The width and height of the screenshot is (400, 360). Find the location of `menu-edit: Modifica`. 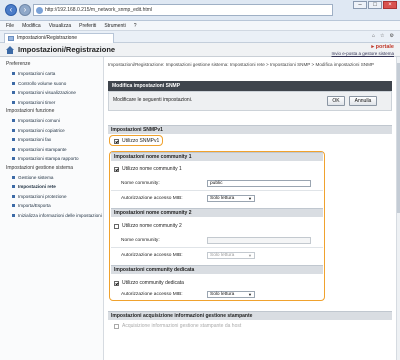

menu-edit: Modifica is located at coordinates (31, 26).